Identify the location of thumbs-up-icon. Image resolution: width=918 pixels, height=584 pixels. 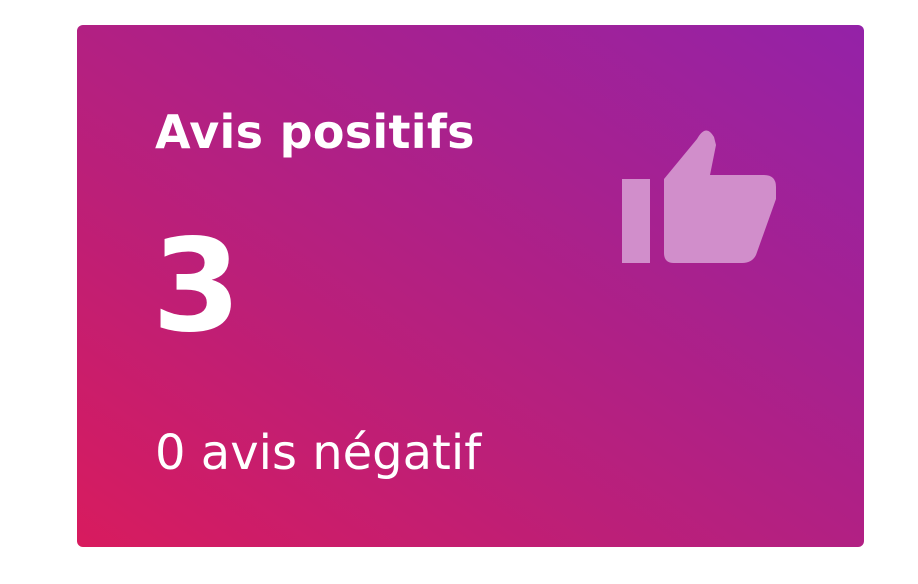
(699, 196).